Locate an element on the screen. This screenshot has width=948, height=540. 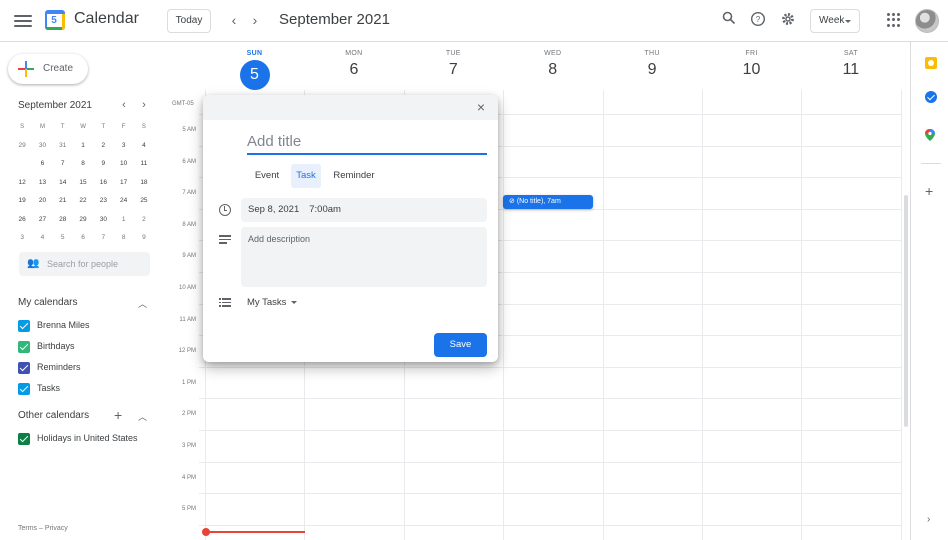
mini-calendar-day: 15 is located at coordinates (83, 183).